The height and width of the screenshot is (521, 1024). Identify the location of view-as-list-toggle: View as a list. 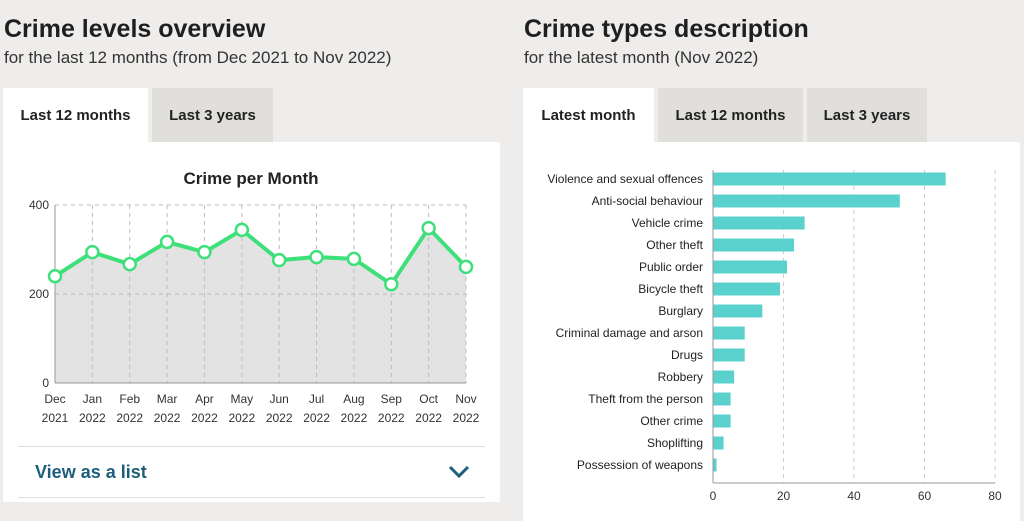
(251, 472).